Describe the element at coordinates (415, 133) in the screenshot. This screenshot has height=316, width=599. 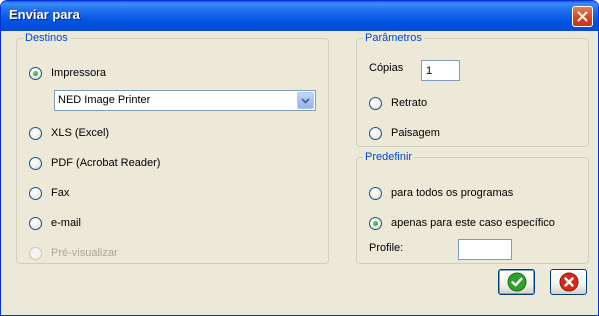
I see `radio-paisagem-label: Paisagem` at that location.